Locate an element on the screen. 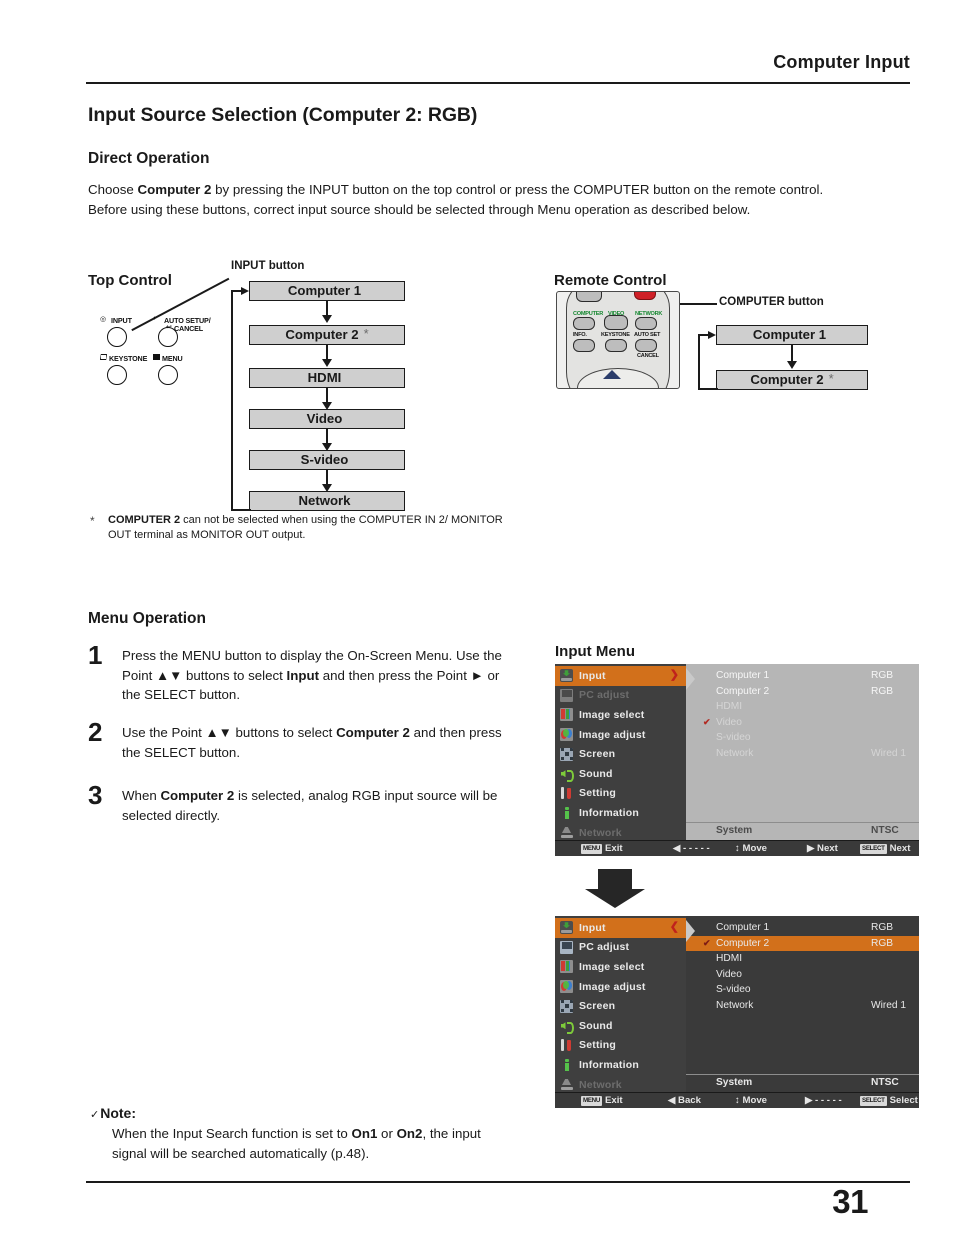 This screenshot has height=1235, width=954. osd-system-row: System NTSC is located at coordinates (802, 1083).